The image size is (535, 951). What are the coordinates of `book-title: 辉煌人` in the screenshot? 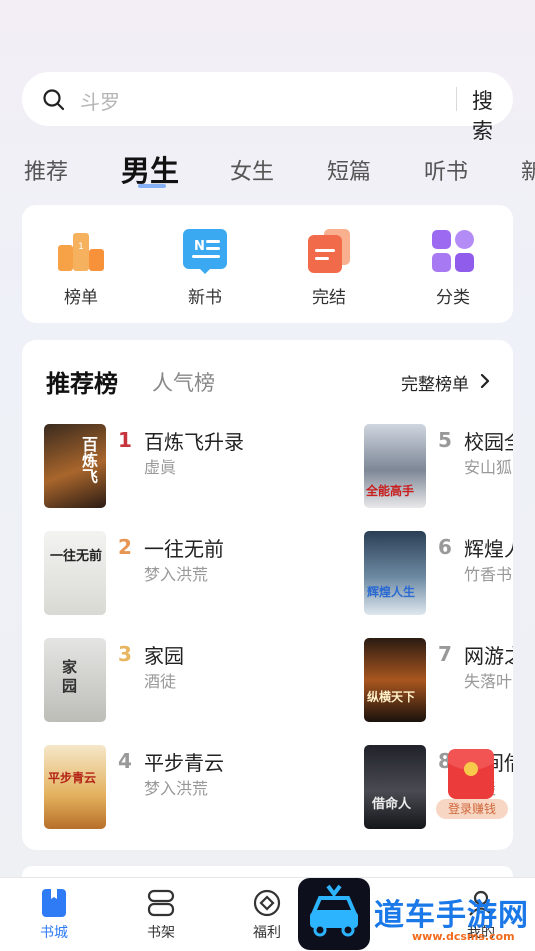 It's located at (488, 549).